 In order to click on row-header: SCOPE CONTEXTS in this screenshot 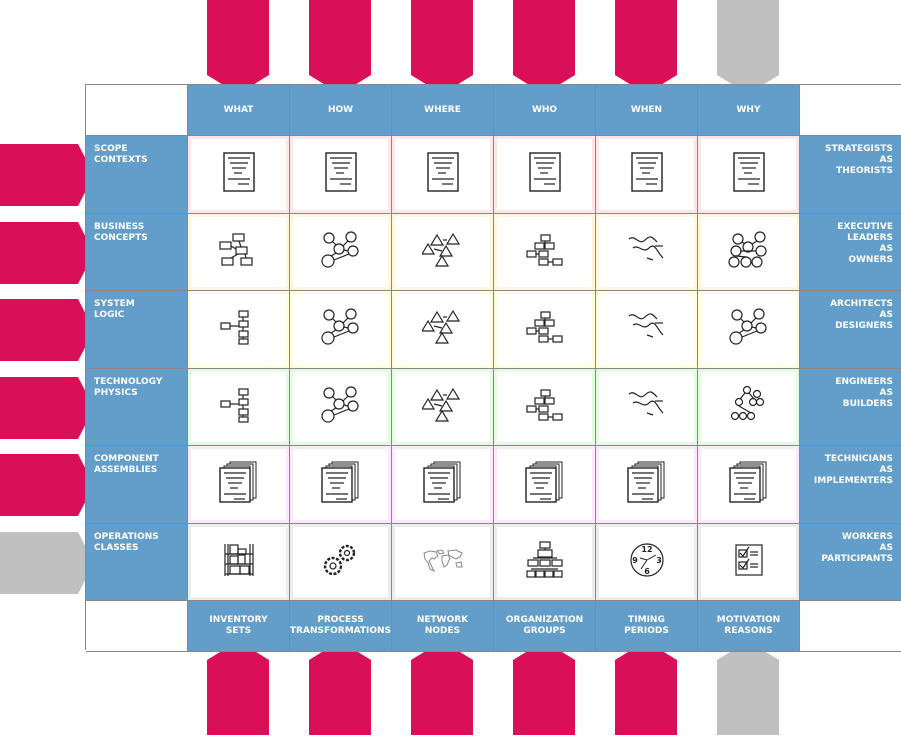, I will do `click(137, 175)`.